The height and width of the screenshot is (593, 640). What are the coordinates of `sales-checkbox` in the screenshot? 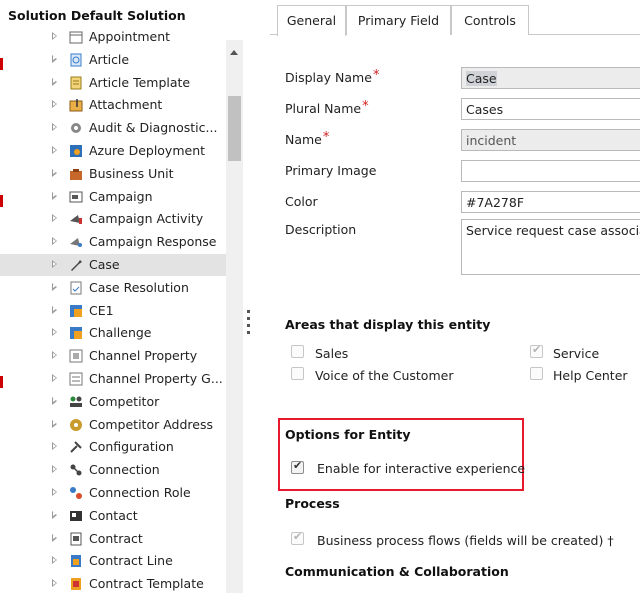 It's located at (297, 351).